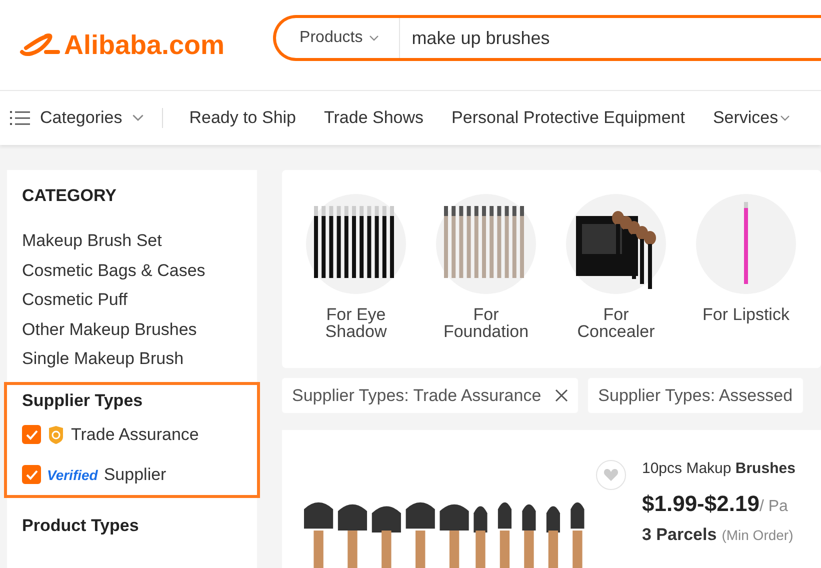 Image resolution: width=821 pixels, height=568 pixels. I want to click on menu-icon, so click(20, 118).